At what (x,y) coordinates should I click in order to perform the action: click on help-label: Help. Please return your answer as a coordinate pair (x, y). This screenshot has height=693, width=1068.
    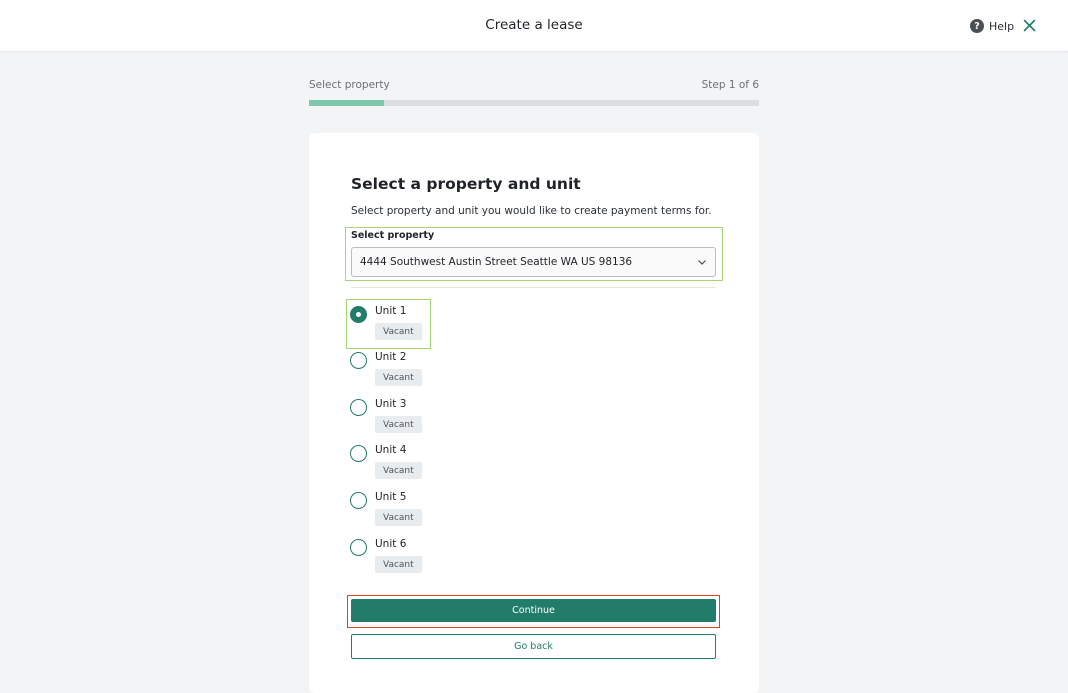
    Looking at the image, I should click on (1002, 26).